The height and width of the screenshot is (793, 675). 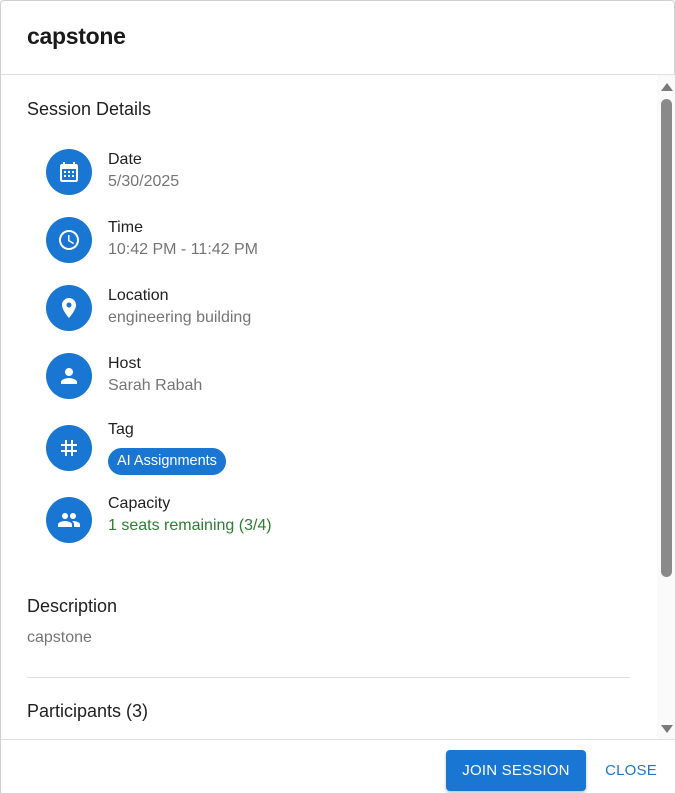 What do you see at coordinates (138, 295) in the screenshot?
I see `location-label: Location` at bounding box center [138, 295].